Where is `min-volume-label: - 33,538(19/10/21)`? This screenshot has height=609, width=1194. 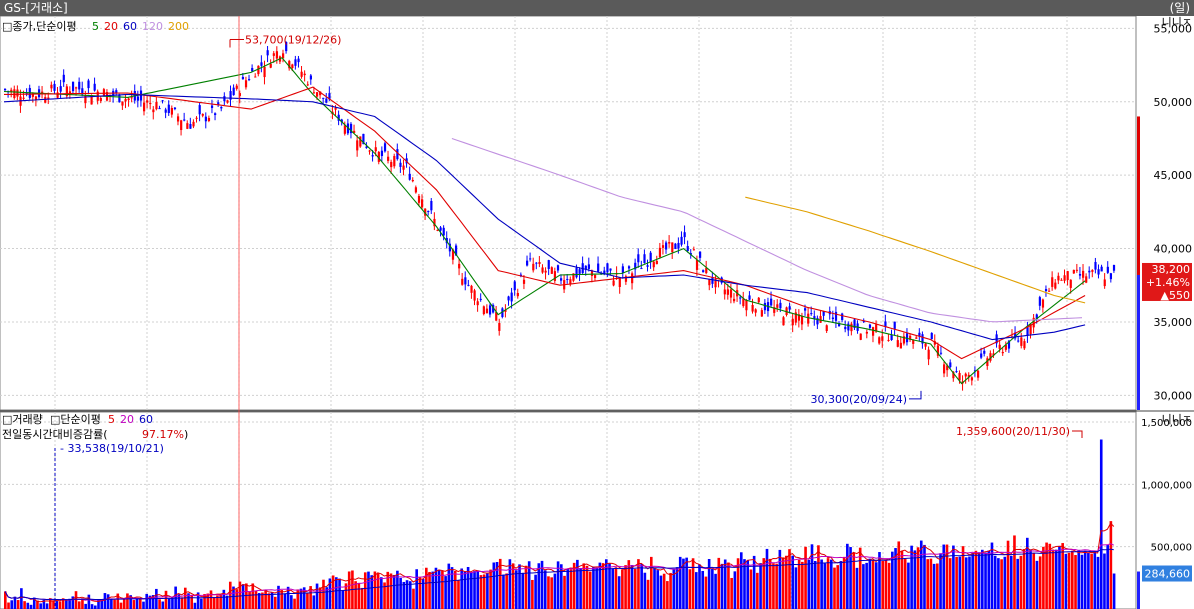
min-volume-label: - 33,538(19/10/21) is located at coordinates (112, 448).